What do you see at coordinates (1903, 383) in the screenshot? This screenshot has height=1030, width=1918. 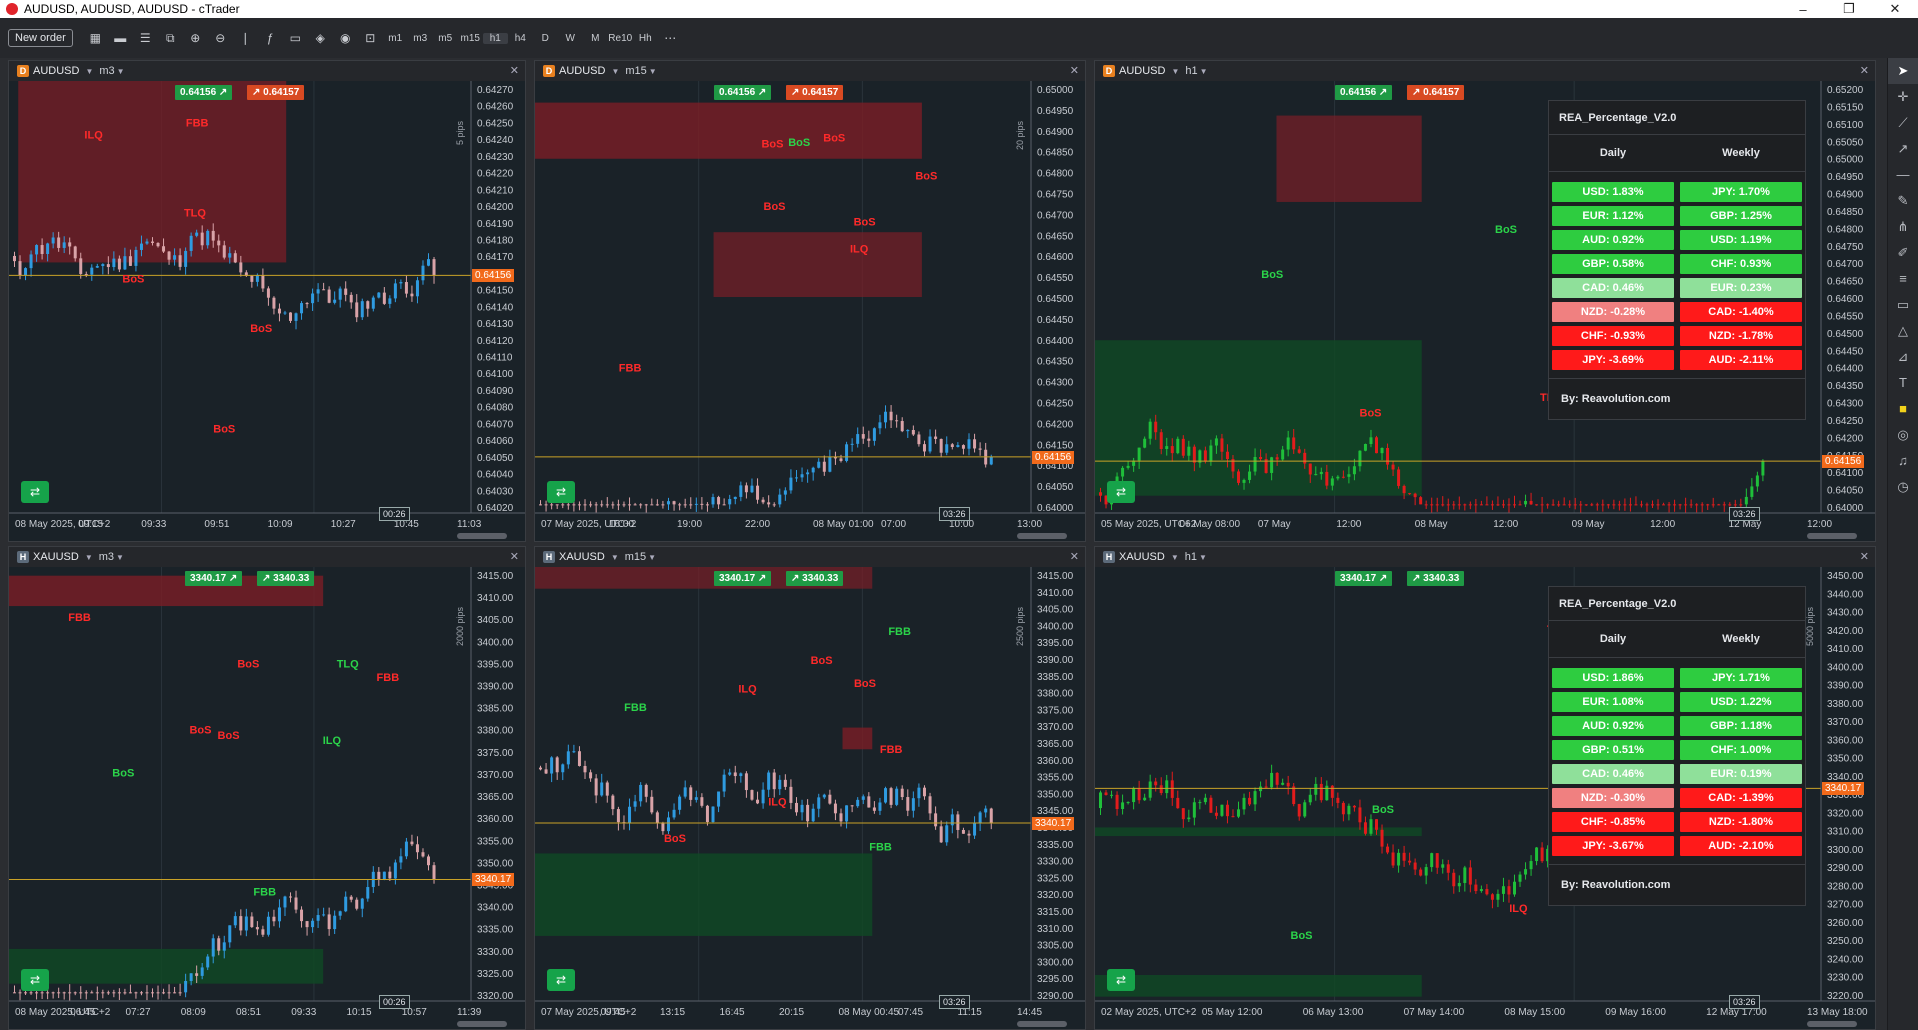 I see `text-icon: T` at bounding box center [1903, 383].